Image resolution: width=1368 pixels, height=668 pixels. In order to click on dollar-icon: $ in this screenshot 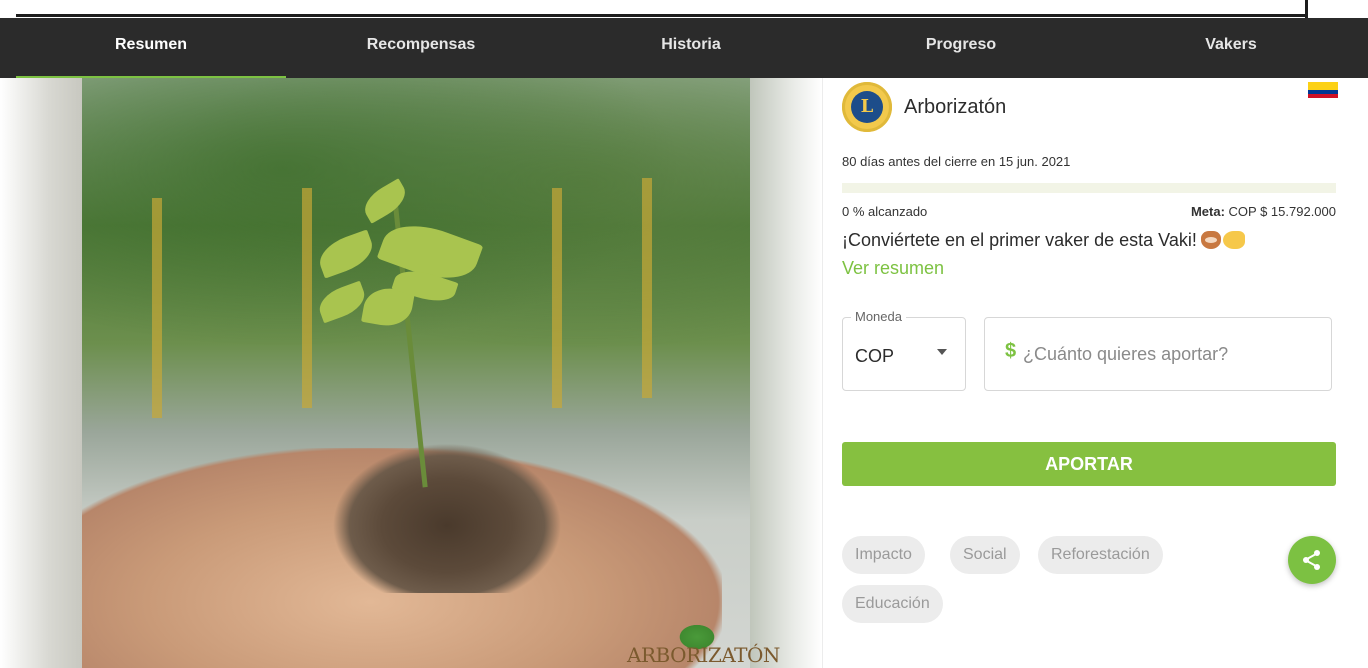, I will do `click(1011, 351)`.